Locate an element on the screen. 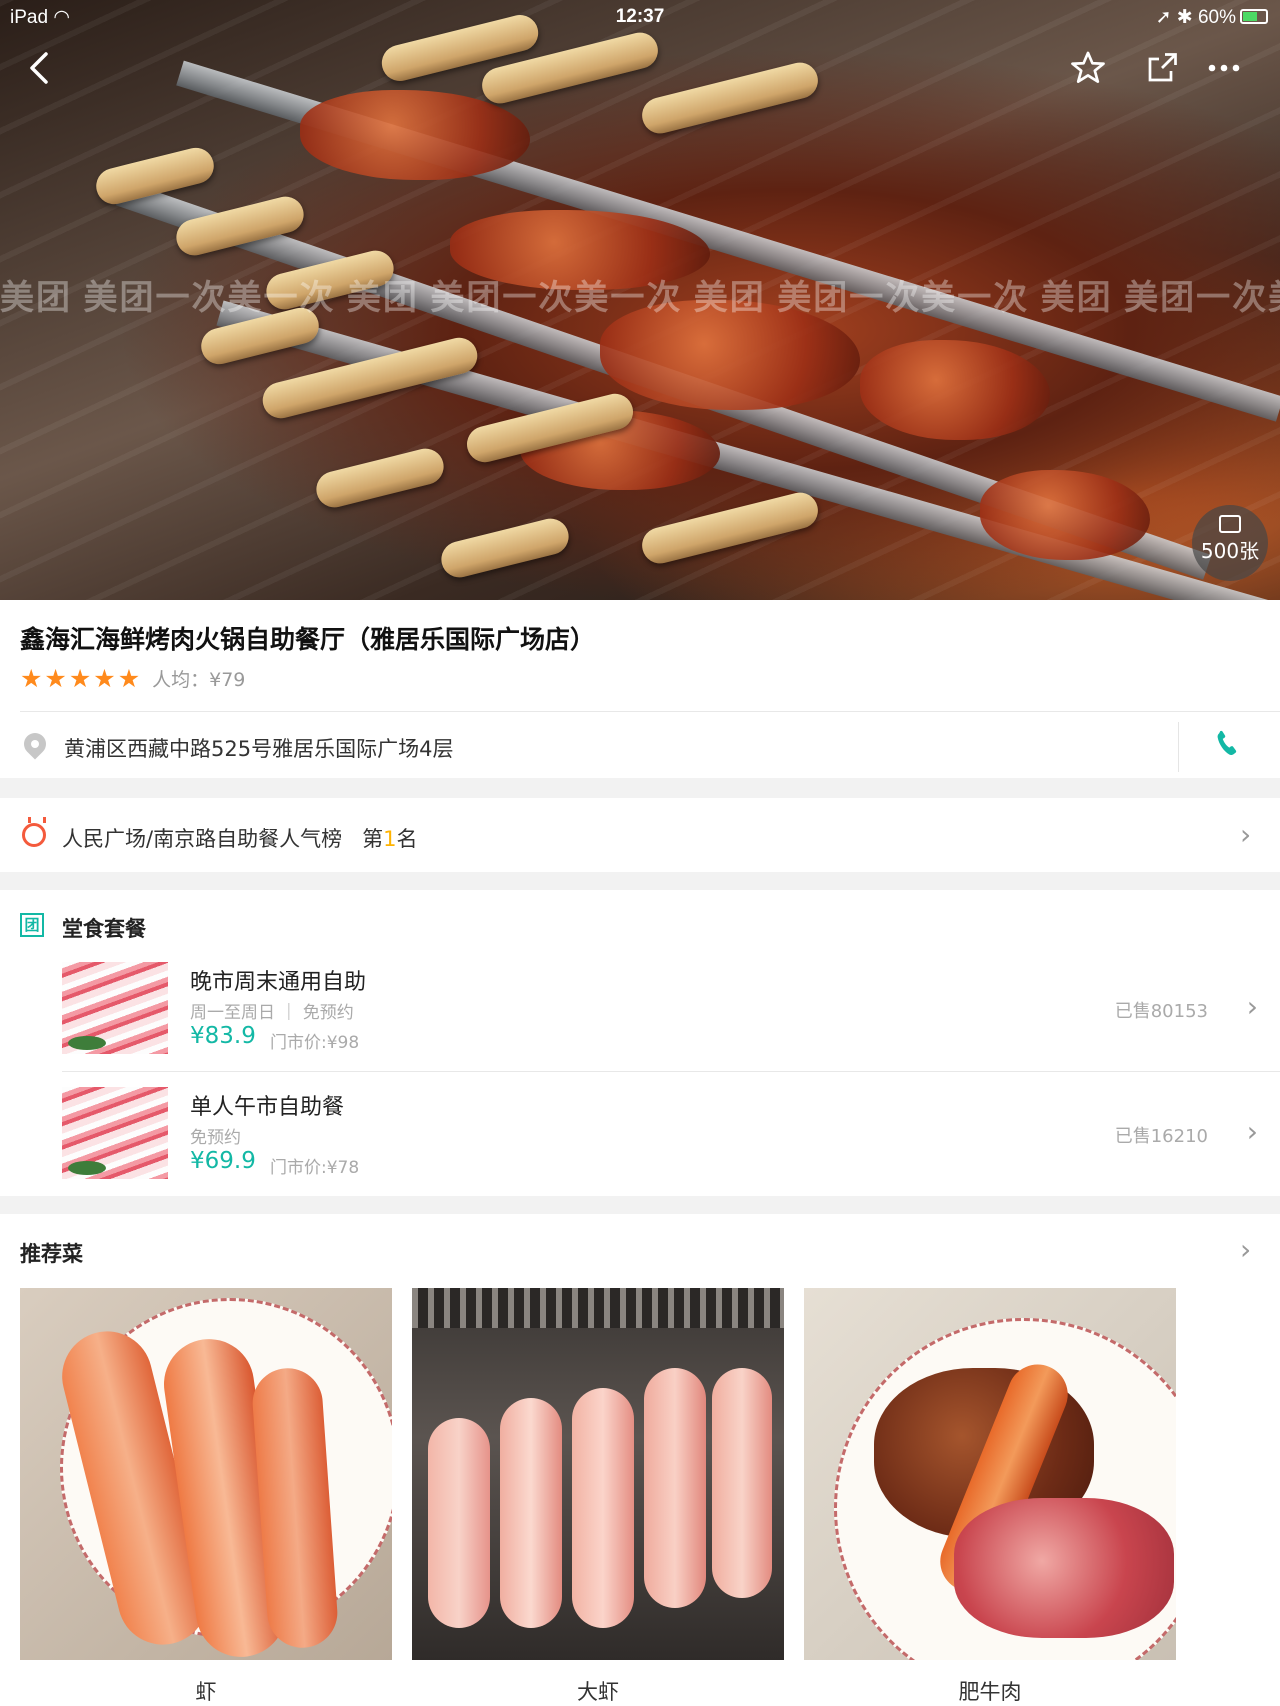 The width and height of the screenshot is (1280, 1706). deal-name: 单人午市自助餐 is located at coordinates (267, 1107).